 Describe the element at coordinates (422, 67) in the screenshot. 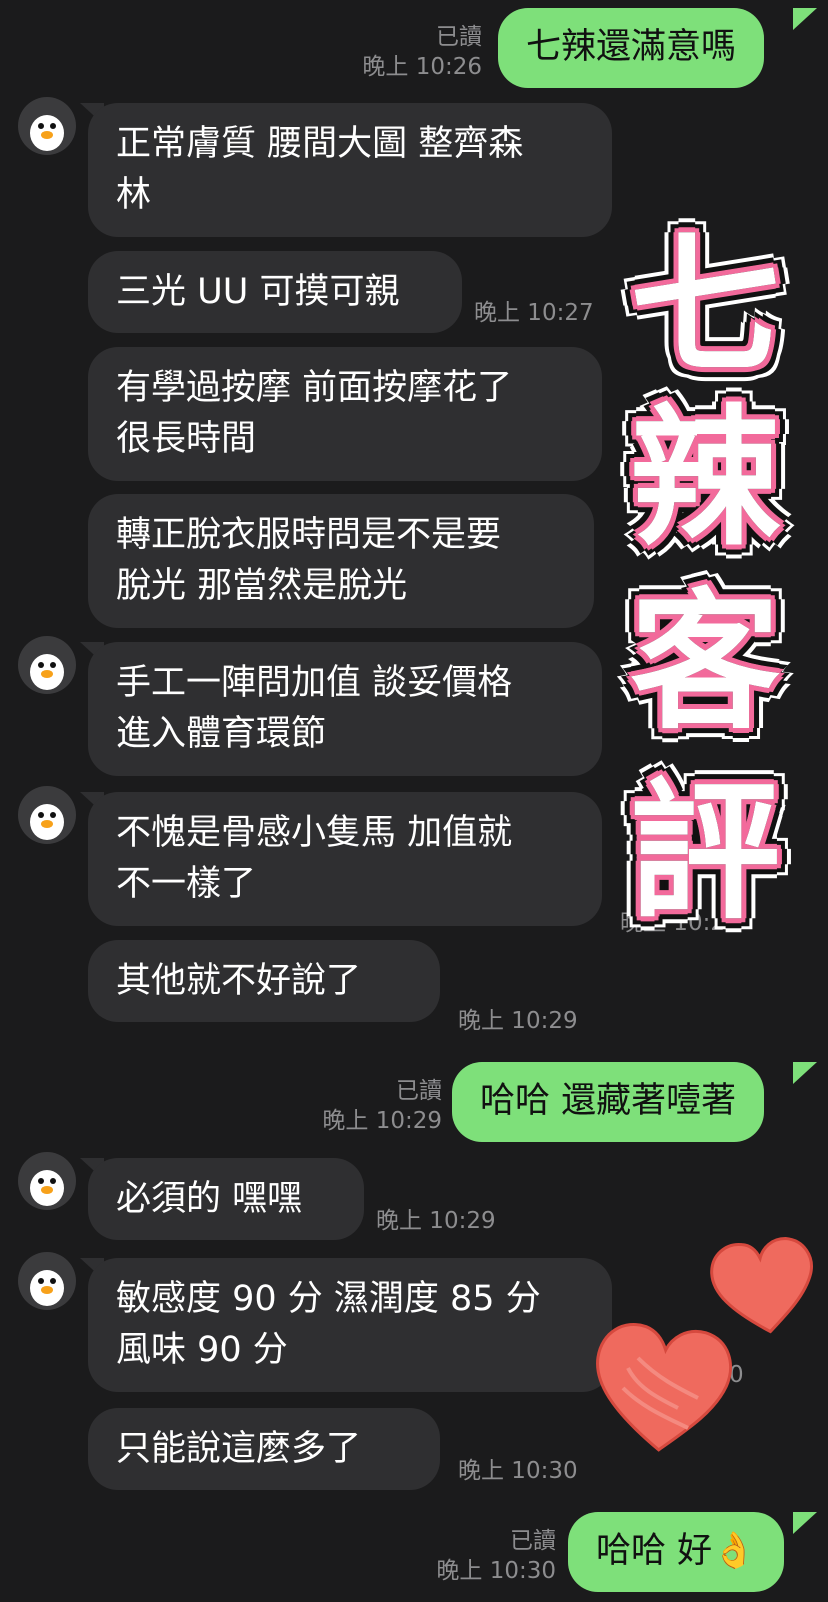

I see `message-timestamp: 晚上 10:26` at that location.